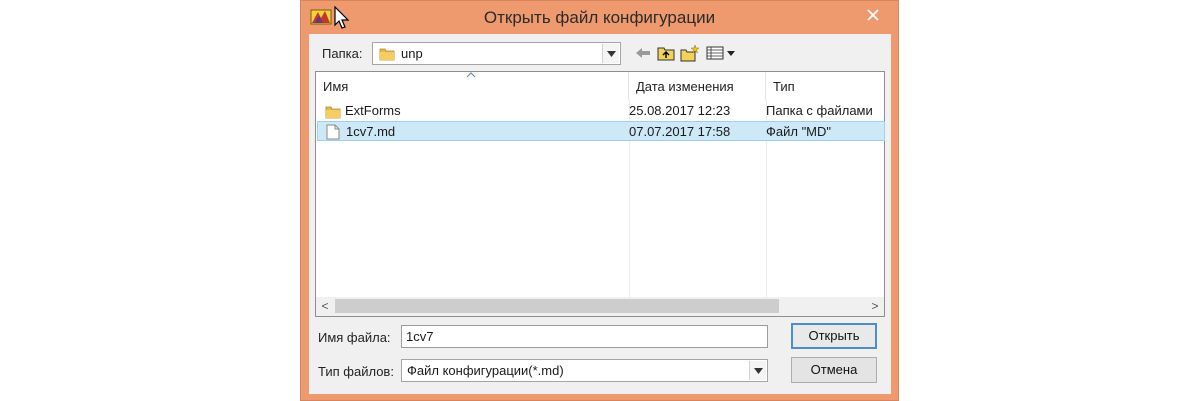 This screenshot has height=401, width=1200. I want to click on back-arrow-icon, so click(643, 53).